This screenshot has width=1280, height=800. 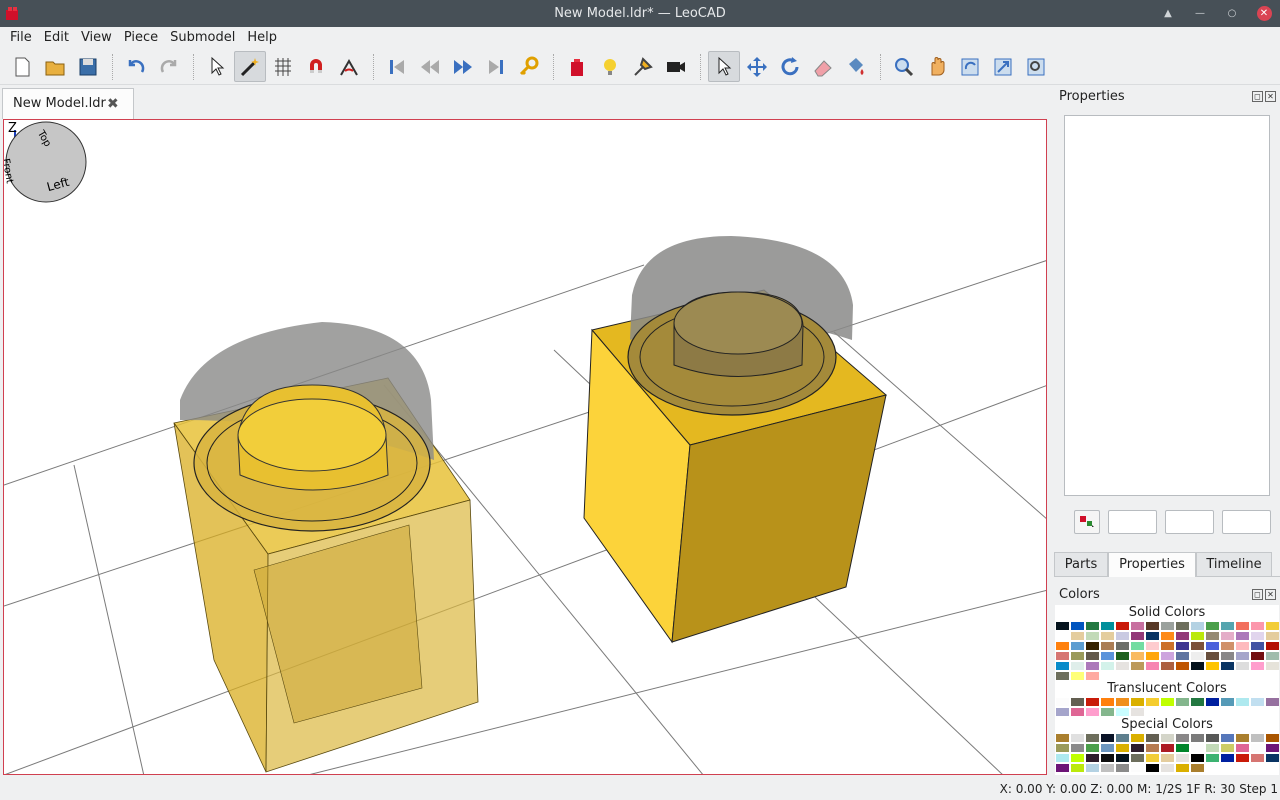 What do you see at coordinates (823, 66) in the screenshot?
I see `eraser-button` at bounding box center [823, 66].